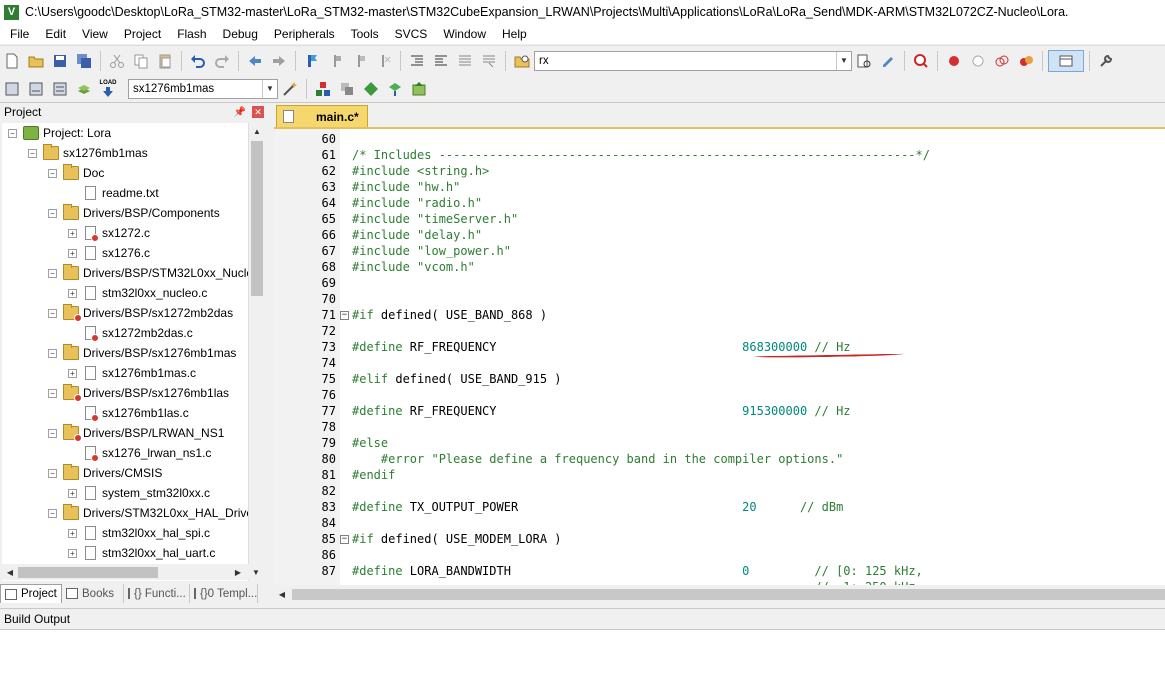  I want to click on panel-tab-1: Books, so click(93, 593).